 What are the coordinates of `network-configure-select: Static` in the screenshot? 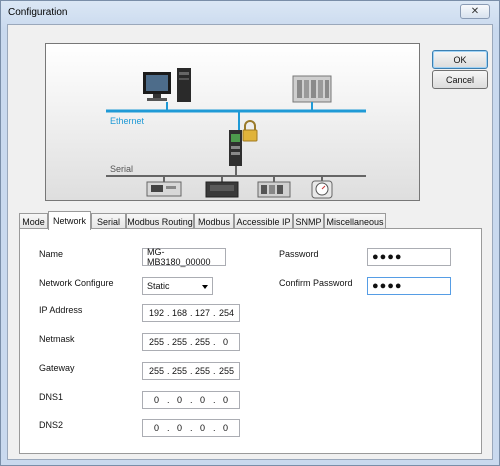 It's located at (177, 286).